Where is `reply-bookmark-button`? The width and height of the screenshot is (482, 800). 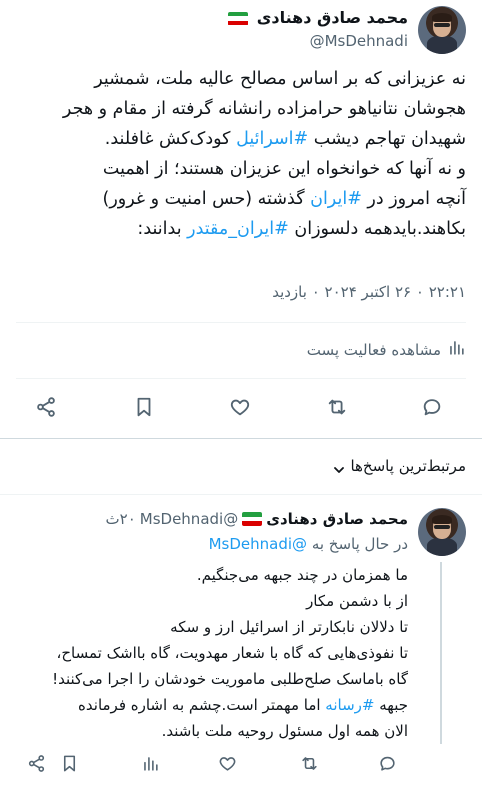
reply-bookmark-button is located at coordinates (69, 765).